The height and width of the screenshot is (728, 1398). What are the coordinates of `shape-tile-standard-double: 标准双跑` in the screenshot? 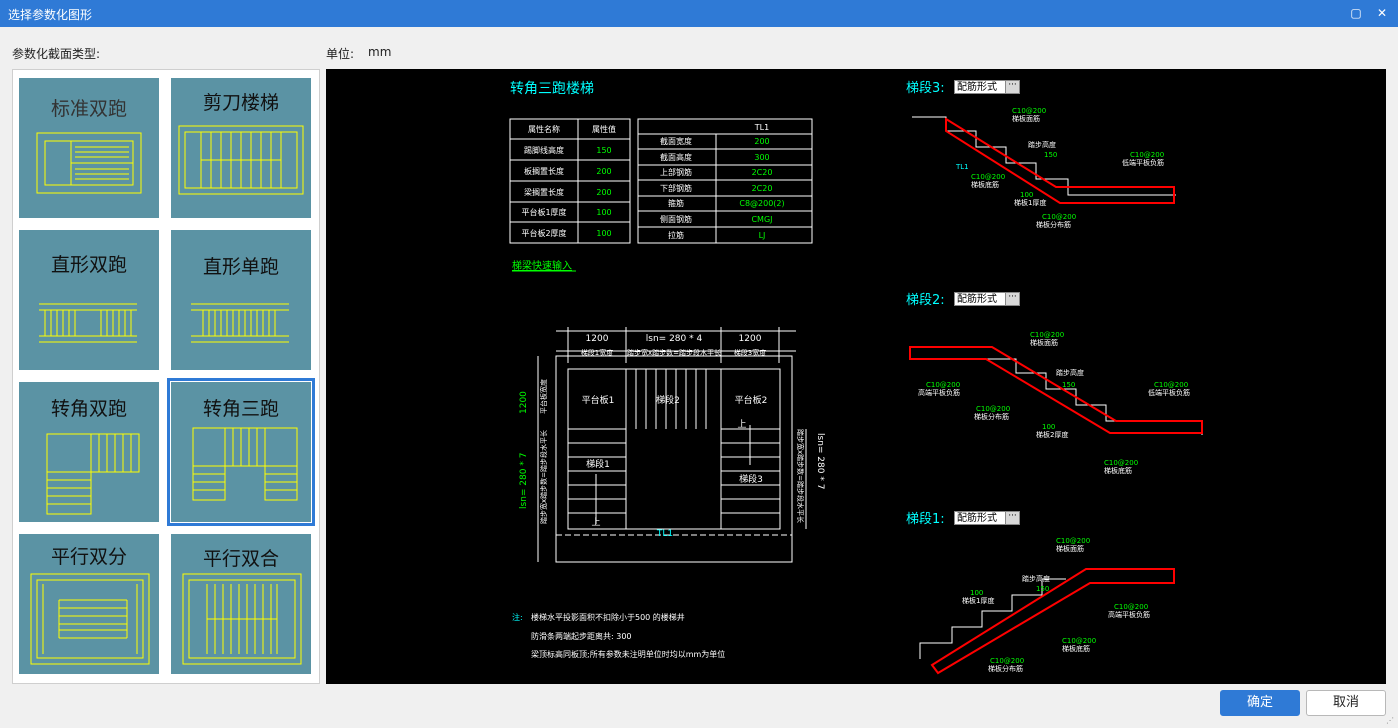 It's located at (89, 148).